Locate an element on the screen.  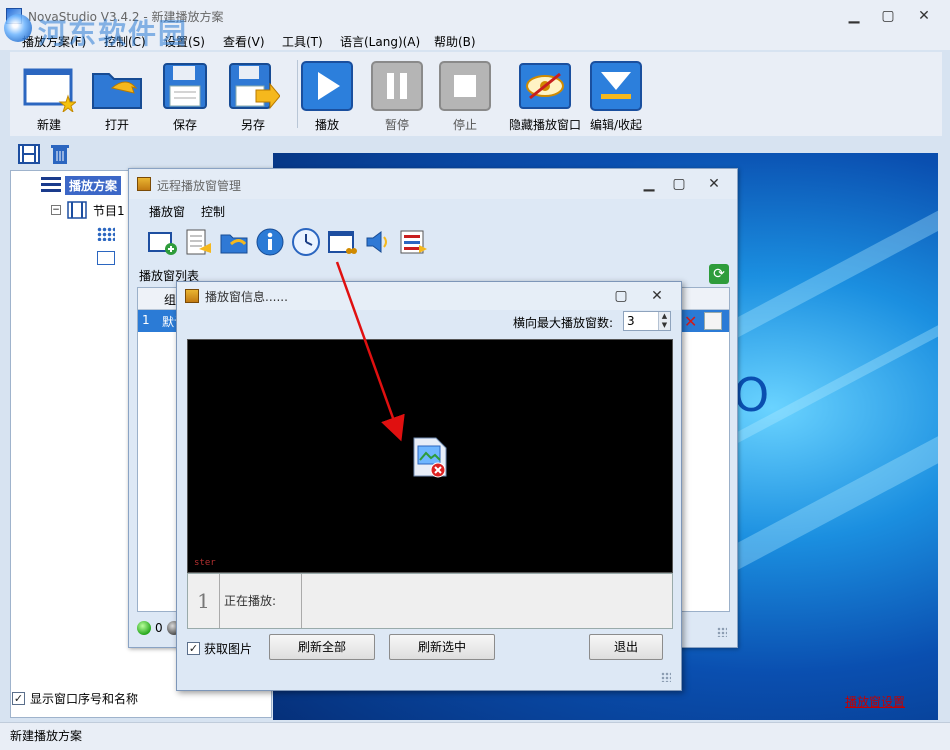
menu-tools: 工具(T) is located at coordinates (302, 41).